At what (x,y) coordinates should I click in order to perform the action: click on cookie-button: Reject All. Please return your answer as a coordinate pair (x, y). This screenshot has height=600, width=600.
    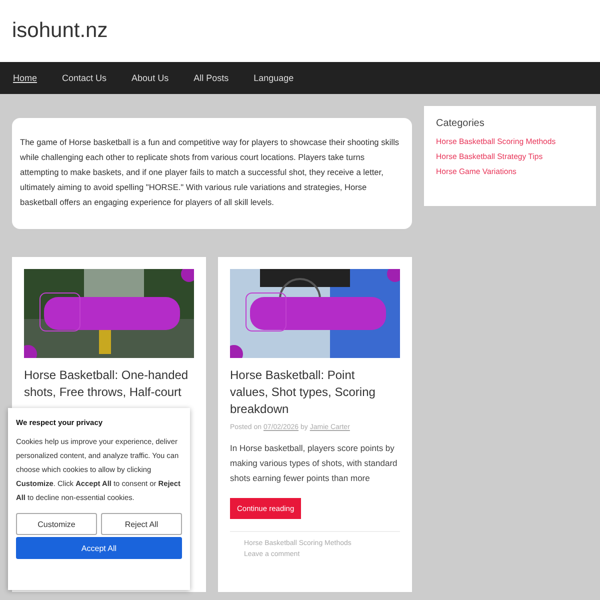
    Looking at the image, I should click on (141, 524).